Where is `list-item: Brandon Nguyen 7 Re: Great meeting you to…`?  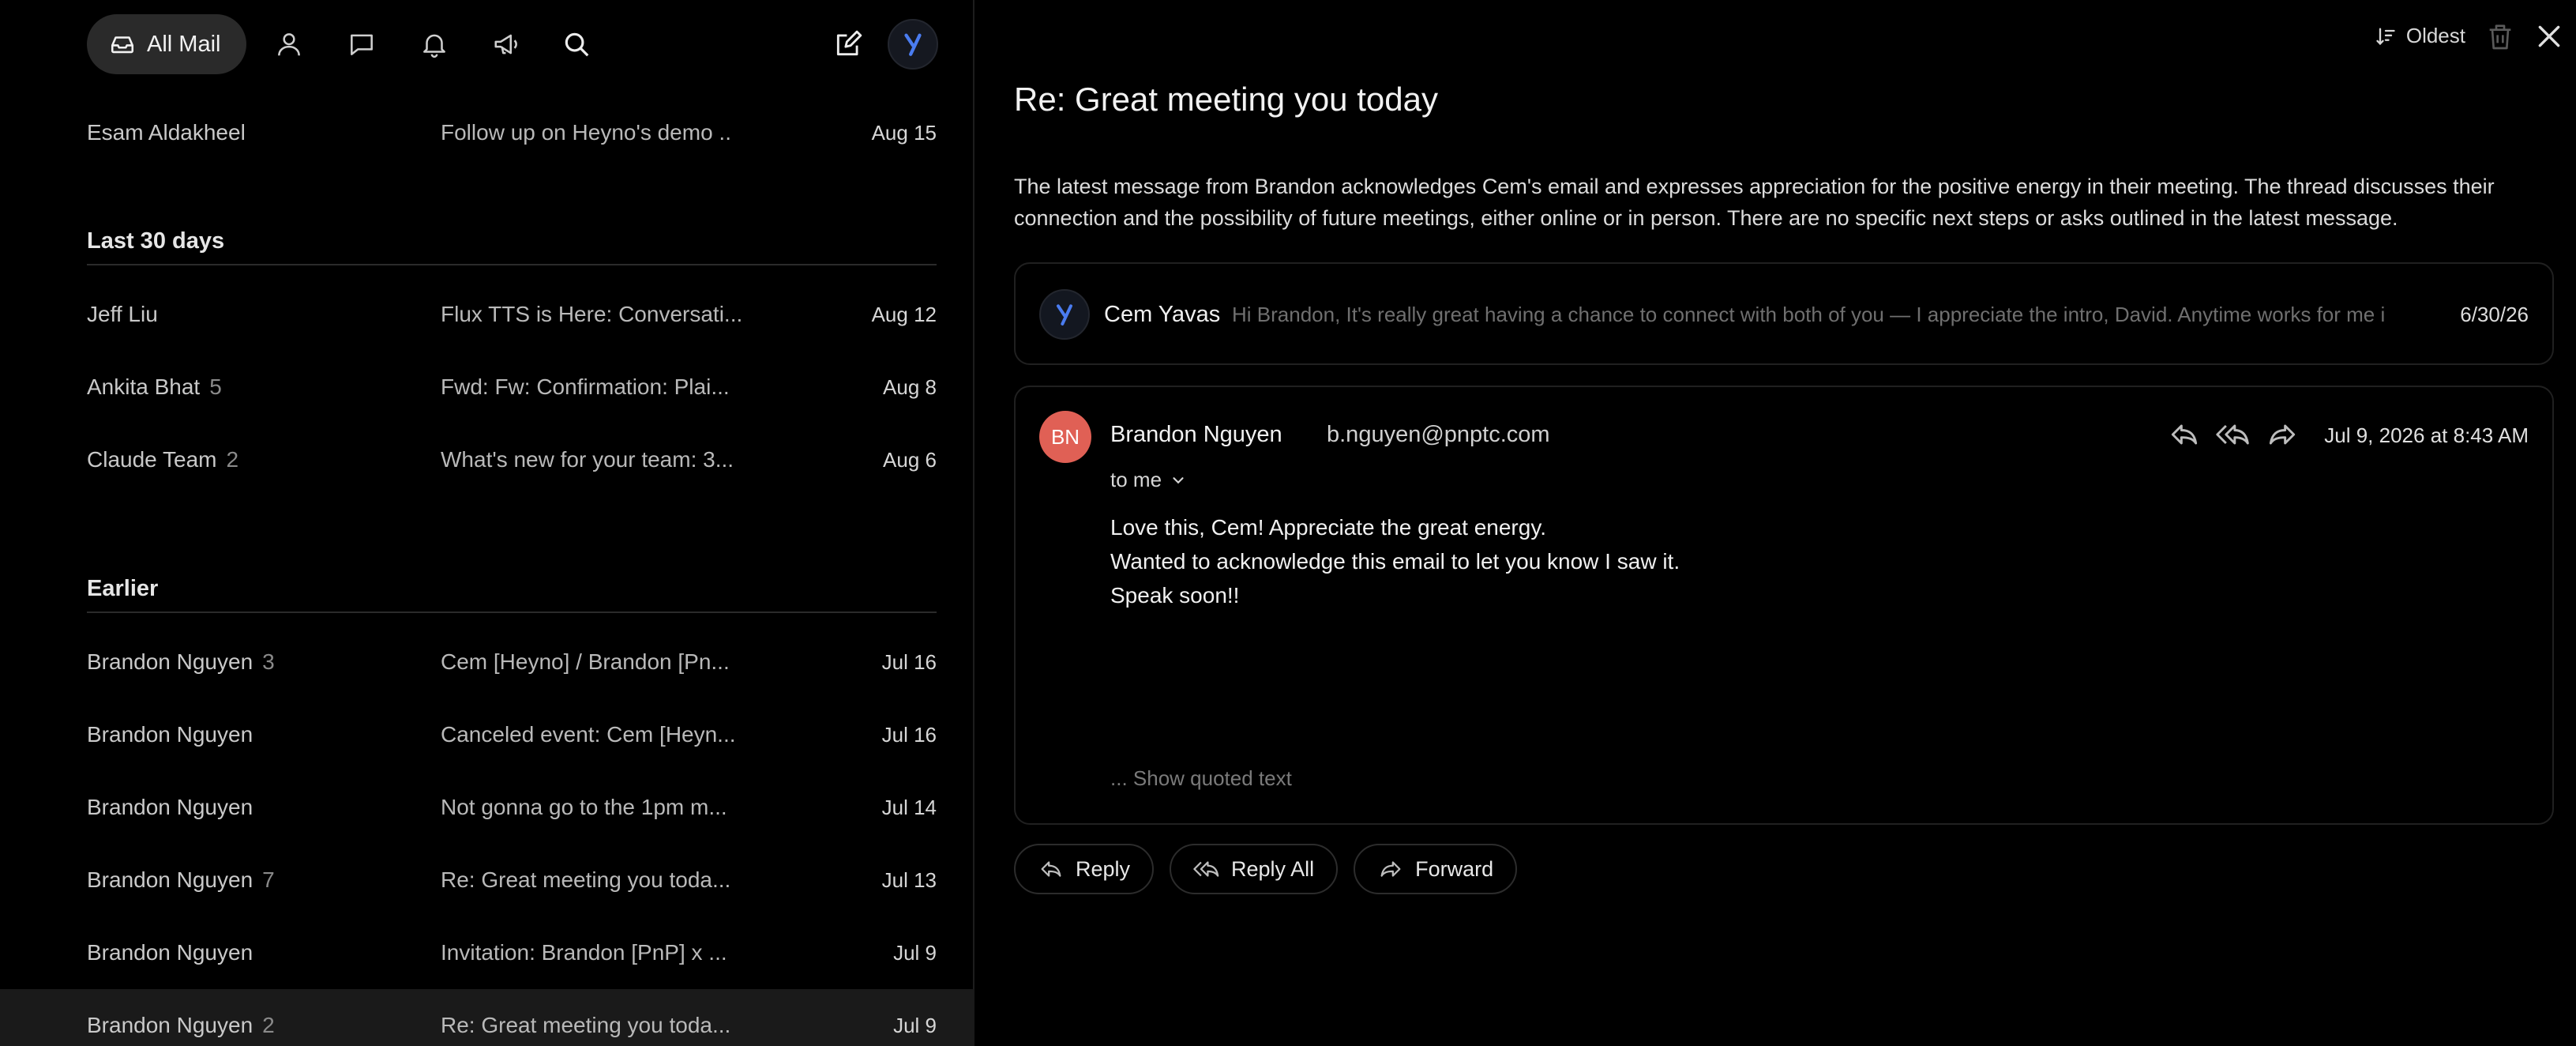 list-item: Brandon Nguyen 7 Re: Great meeting you to… is located at coordinates (487, 880).